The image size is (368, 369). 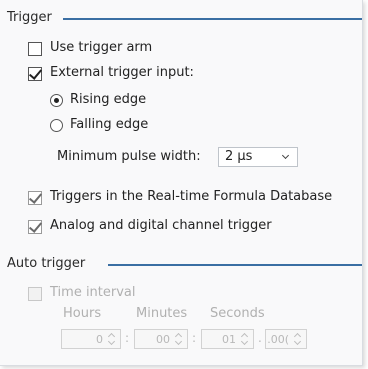 What do you see at coordinates (101, 47) in the screenshot?
I see `use-trigger-arm-label: Use trigger arm` at bounding box center [101, 47].